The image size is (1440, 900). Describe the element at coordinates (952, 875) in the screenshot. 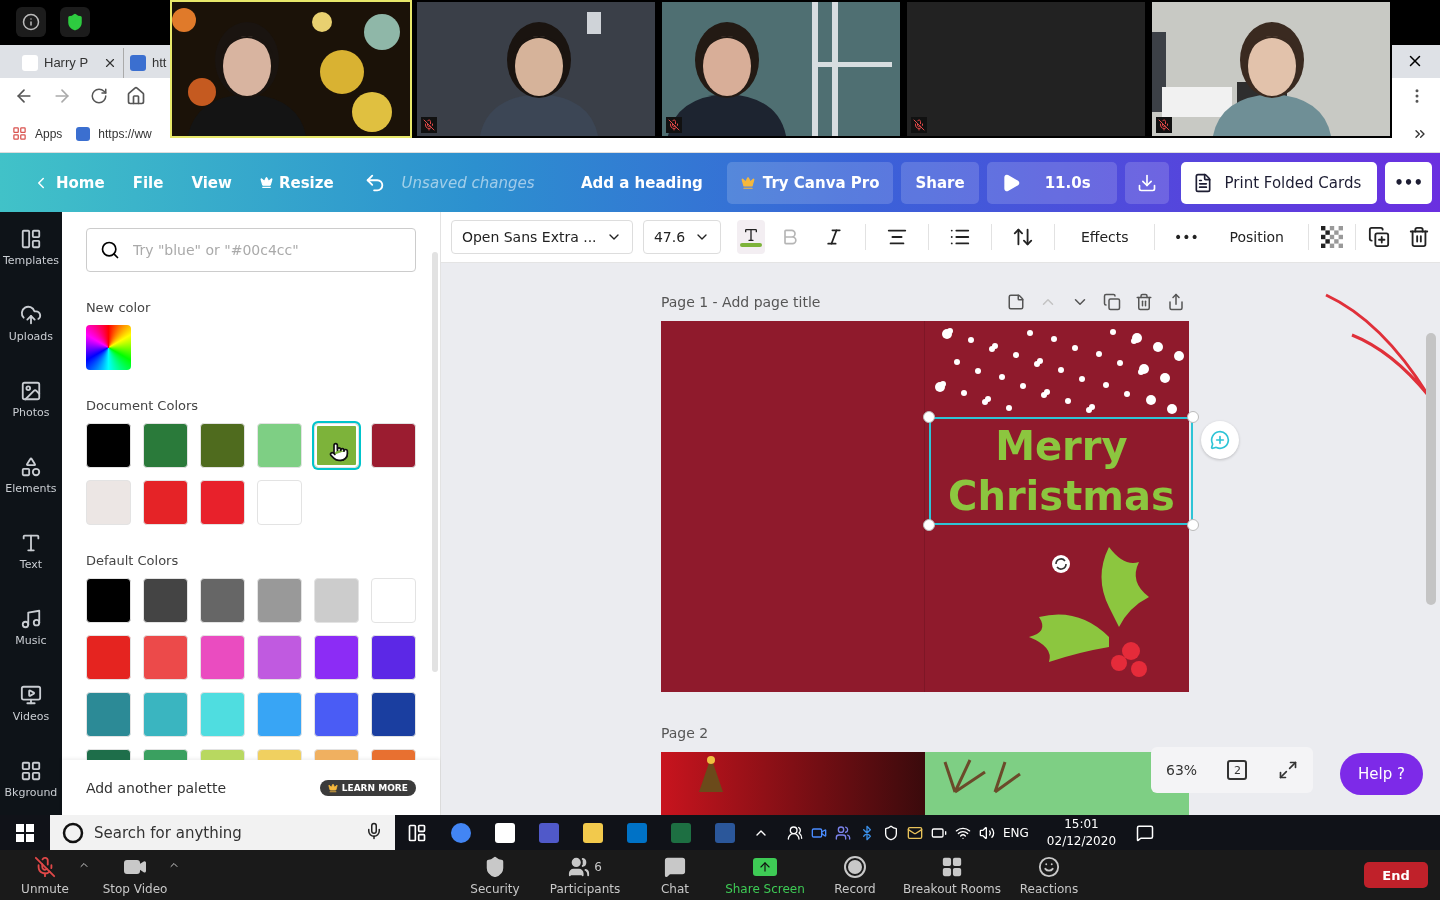

I see `meeting-control: Breakout Rooms` at that location.